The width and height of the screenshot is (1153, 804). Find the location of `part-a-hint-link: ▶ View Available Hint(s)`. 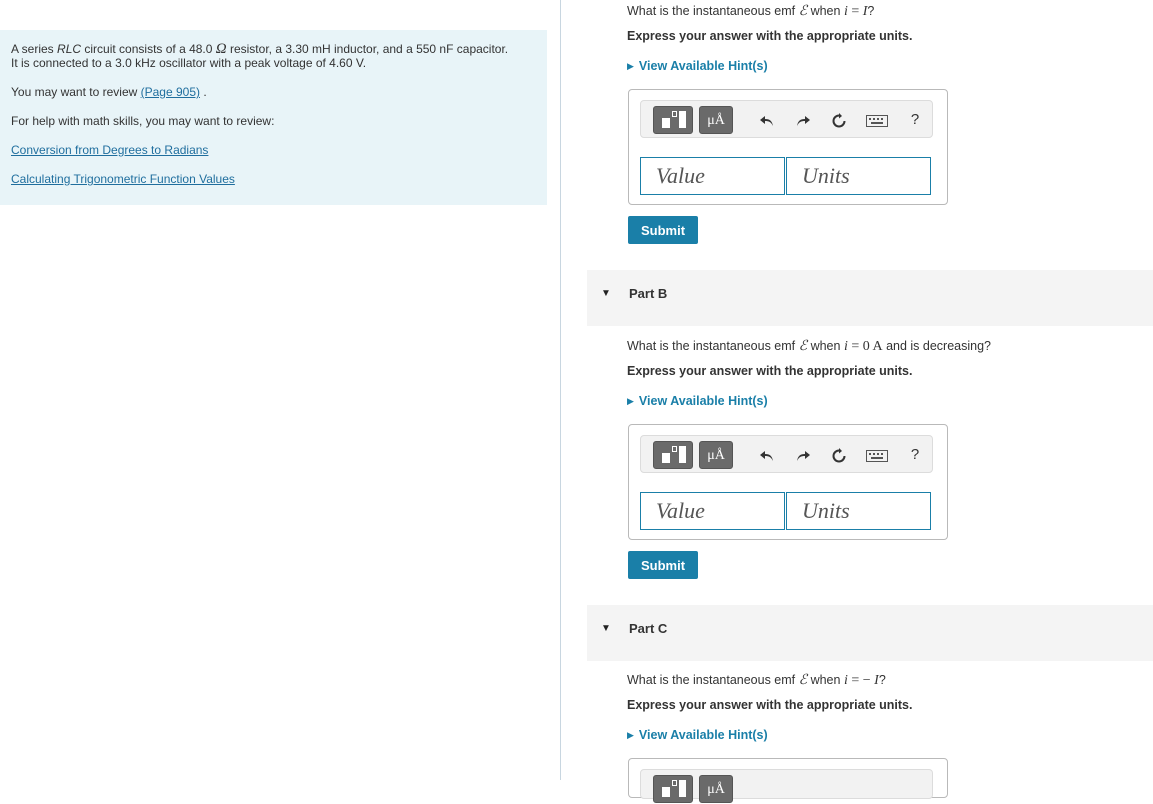

part-a-hint-link: ▶ View Available Hint(s) is located at coordinates (697, 66).